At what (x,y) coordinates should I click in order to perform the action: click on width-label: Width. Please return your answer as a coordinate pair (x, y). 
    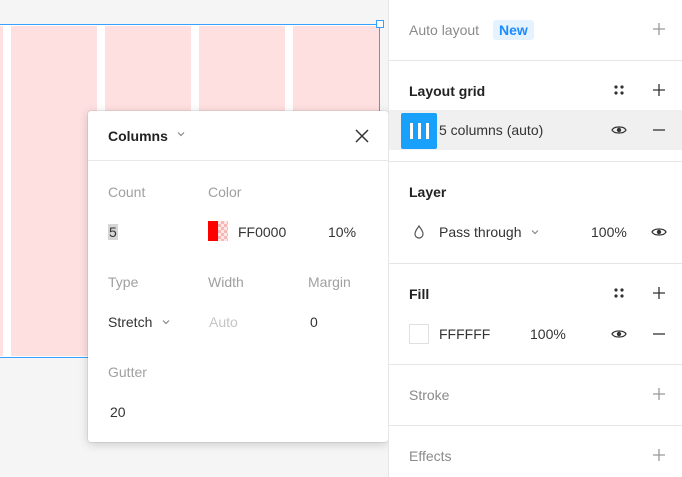
    Looking at the image, I should click on (226, 282).